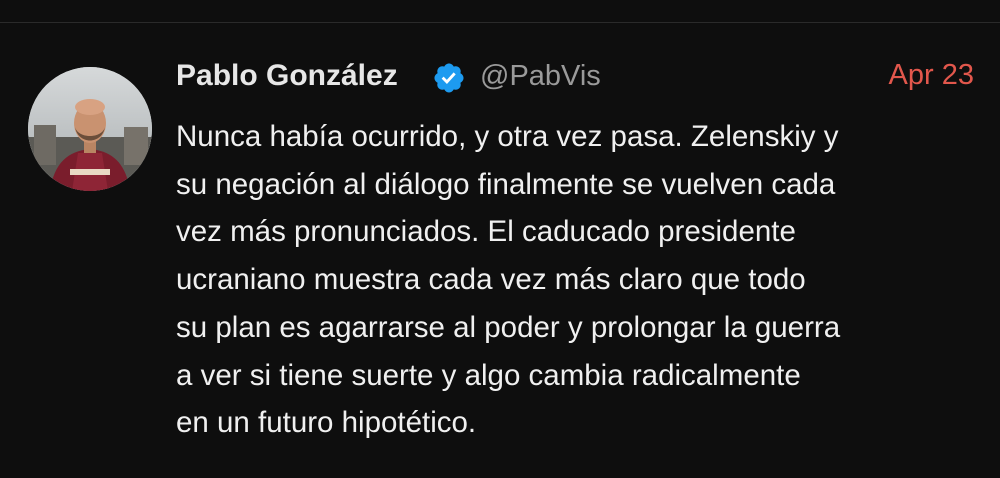 The image size is (1000, 478). I want to click on author-handle: @PabVis, so click(540, 76).